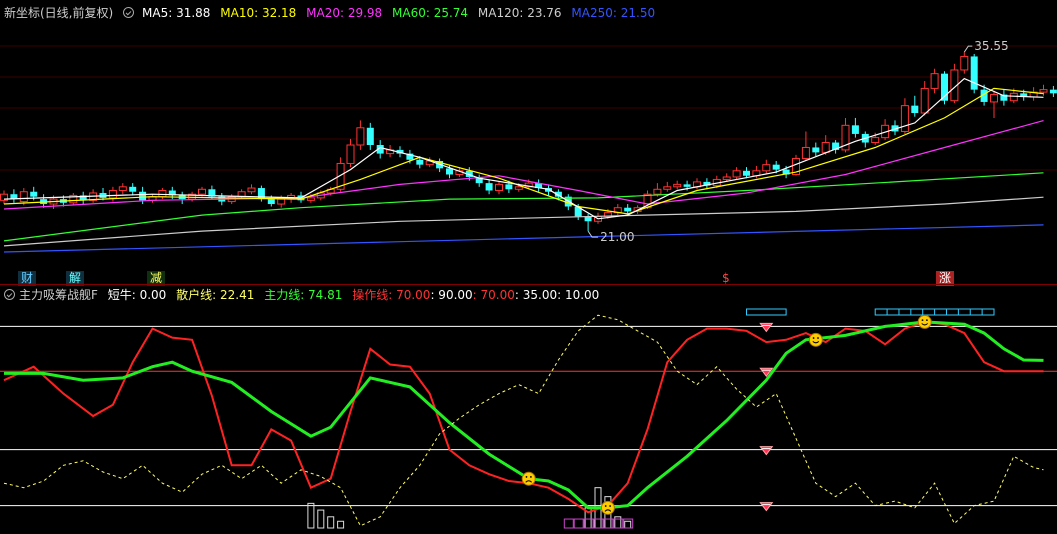 This screenshot has height=534, width=1057. What do you see at coordinates (617, 237) in the screenshot?
I see `low-price-label: 21.00` at bounding box center [617, 237].